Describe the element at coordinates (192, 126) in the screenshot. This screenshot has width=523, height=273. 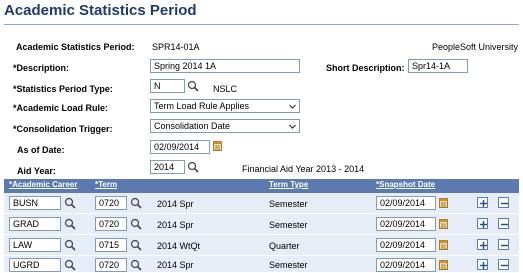
I see `consolidation-value: Consolidation Date` at that location.